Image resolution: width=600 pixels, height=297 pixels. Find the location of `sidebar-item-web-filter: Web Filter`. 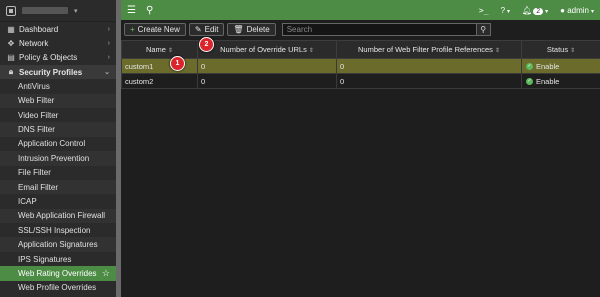

sidebar-item-web-filter: Web Filter is located at coordinates (58, 100).